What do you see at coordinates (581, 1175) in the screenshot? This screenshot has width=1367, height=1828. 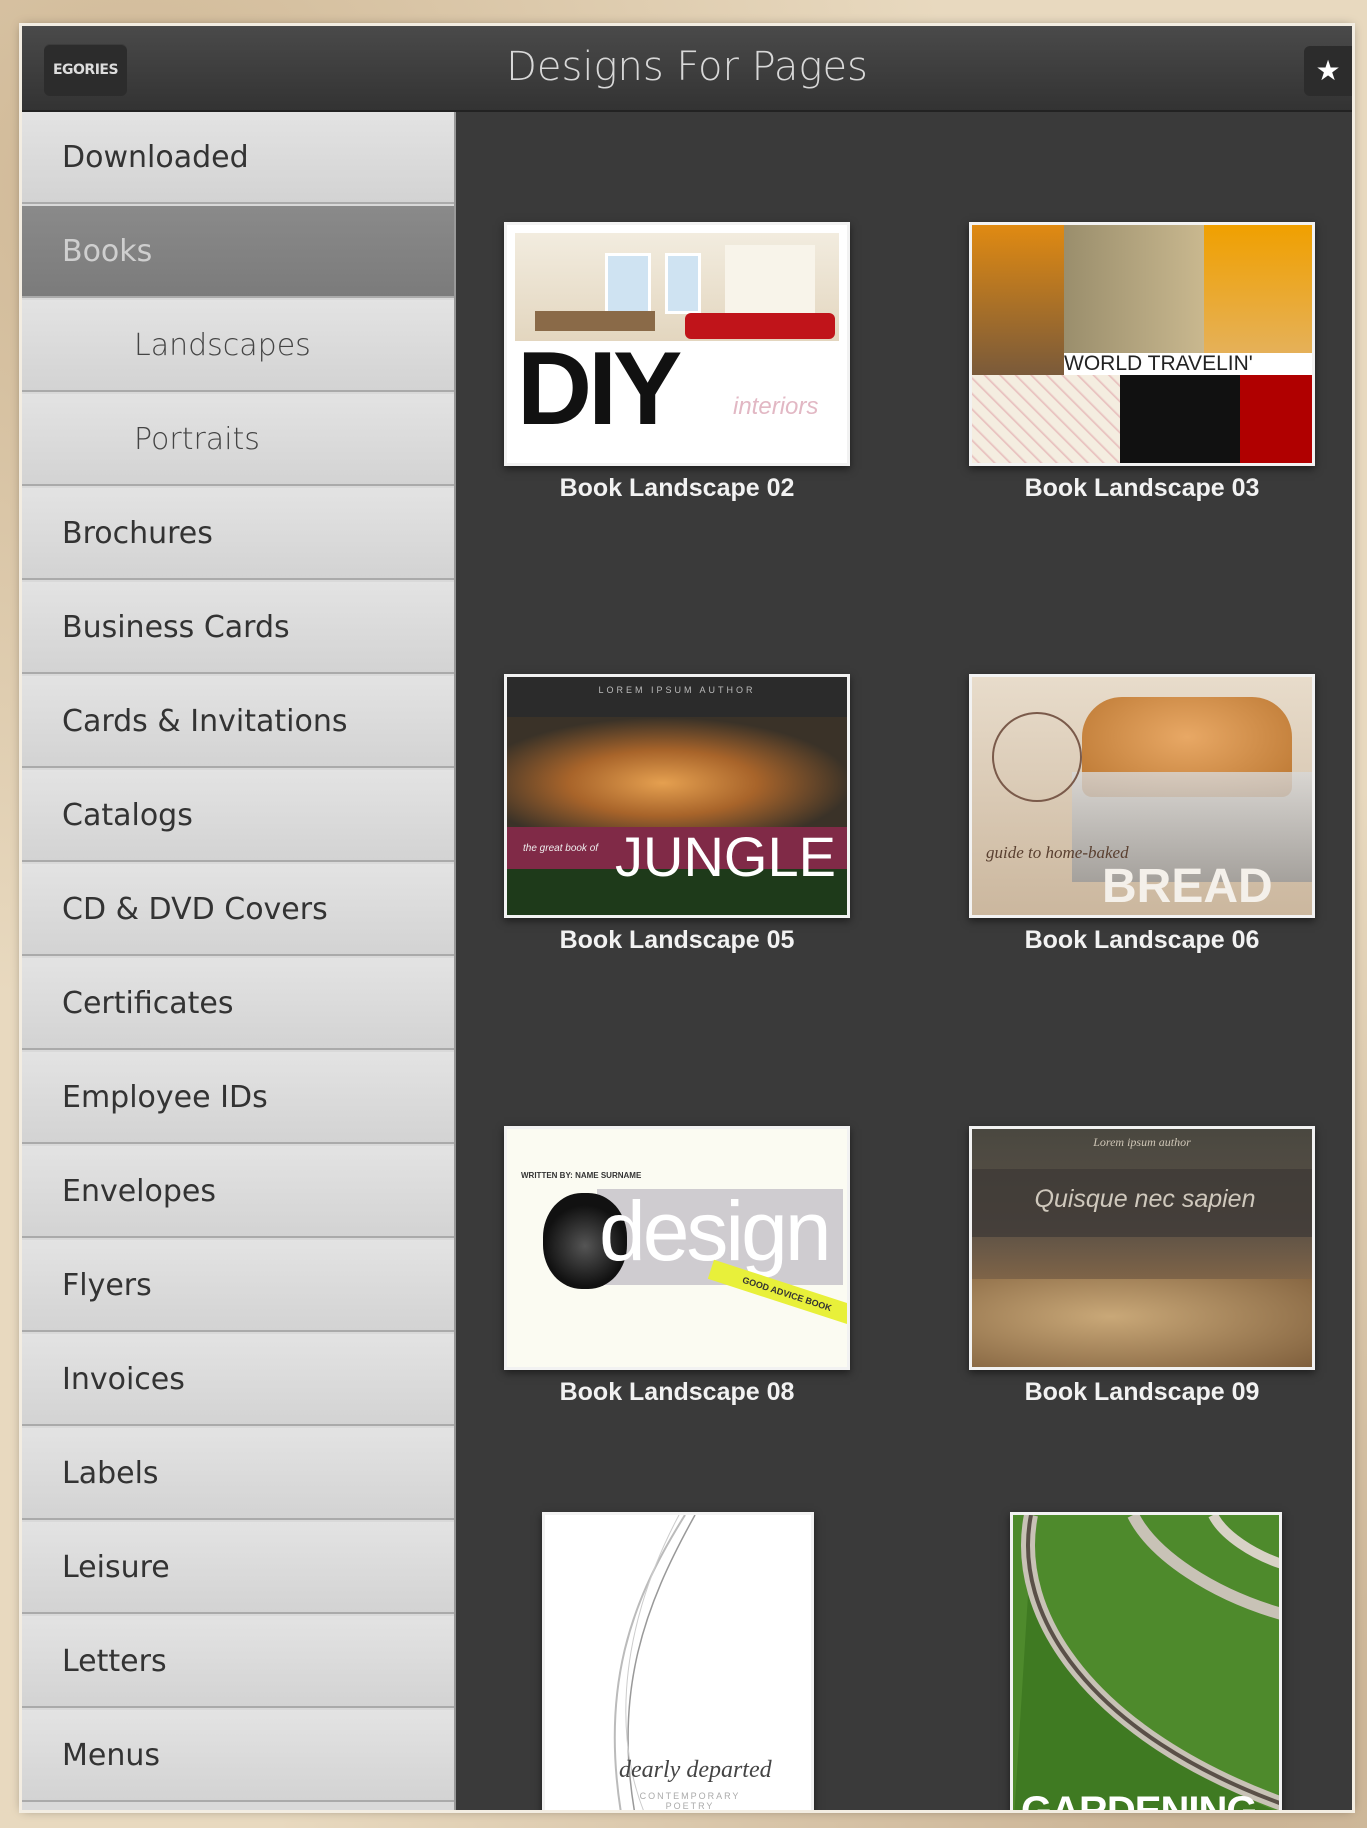 I see `cover-author: WRITTEN BY: NAME SURNAME` at bounding box center [581, 1175].